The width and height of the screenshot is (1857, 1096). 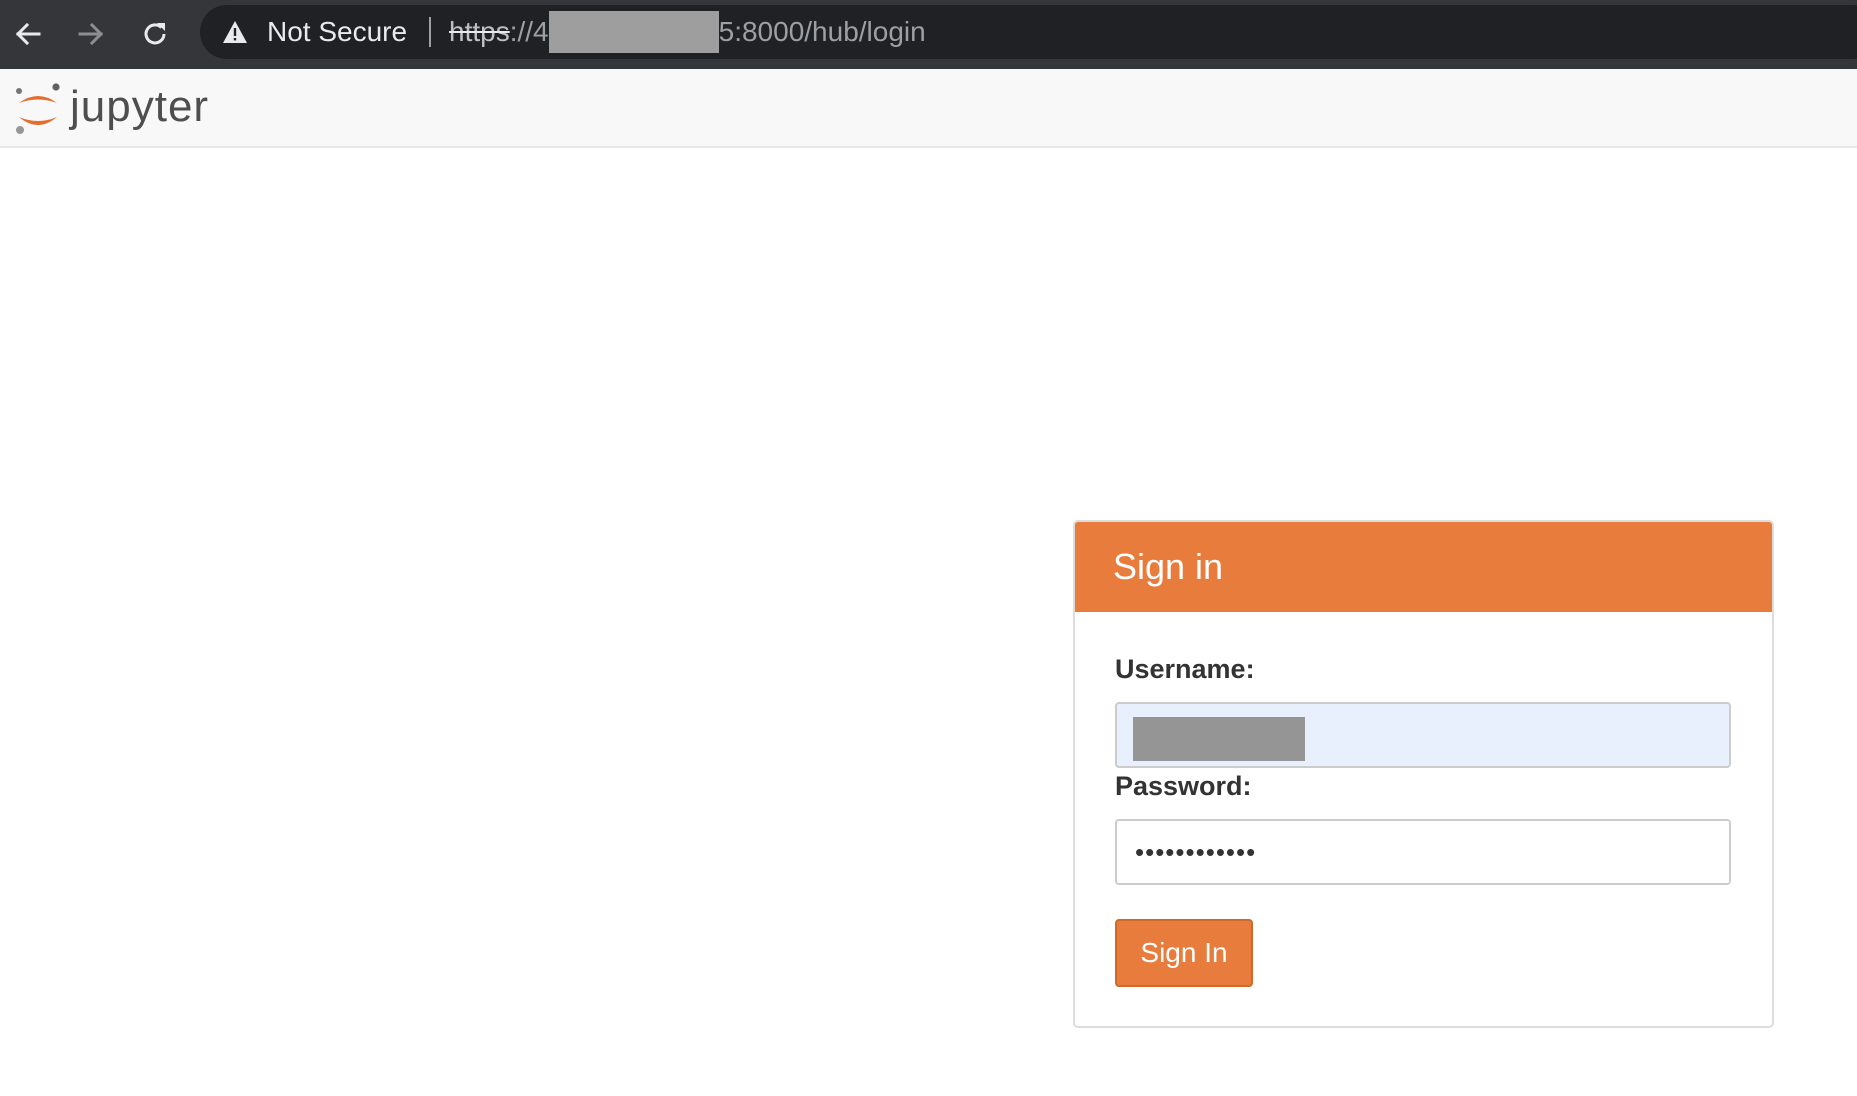 I want to click on jupyterhub-header: jupyter, so click(x=928, y=108).